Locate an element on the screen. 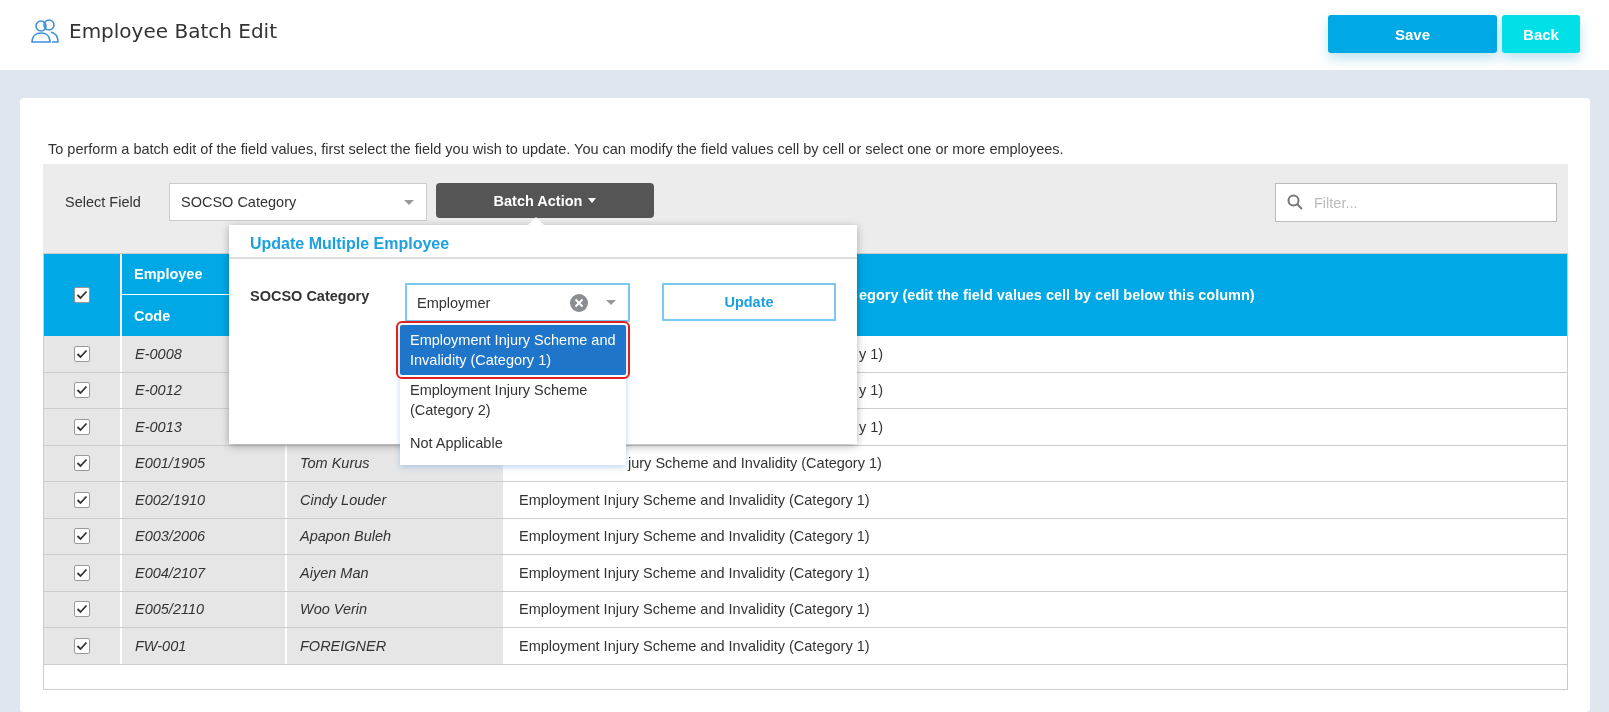  code-cell: E003/2006 is located at coordinates (170, 536).